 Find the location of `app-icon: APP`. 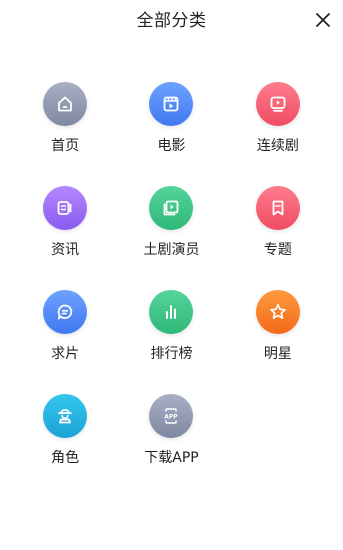

app-icon: APP is located at coordinates (172, 416).